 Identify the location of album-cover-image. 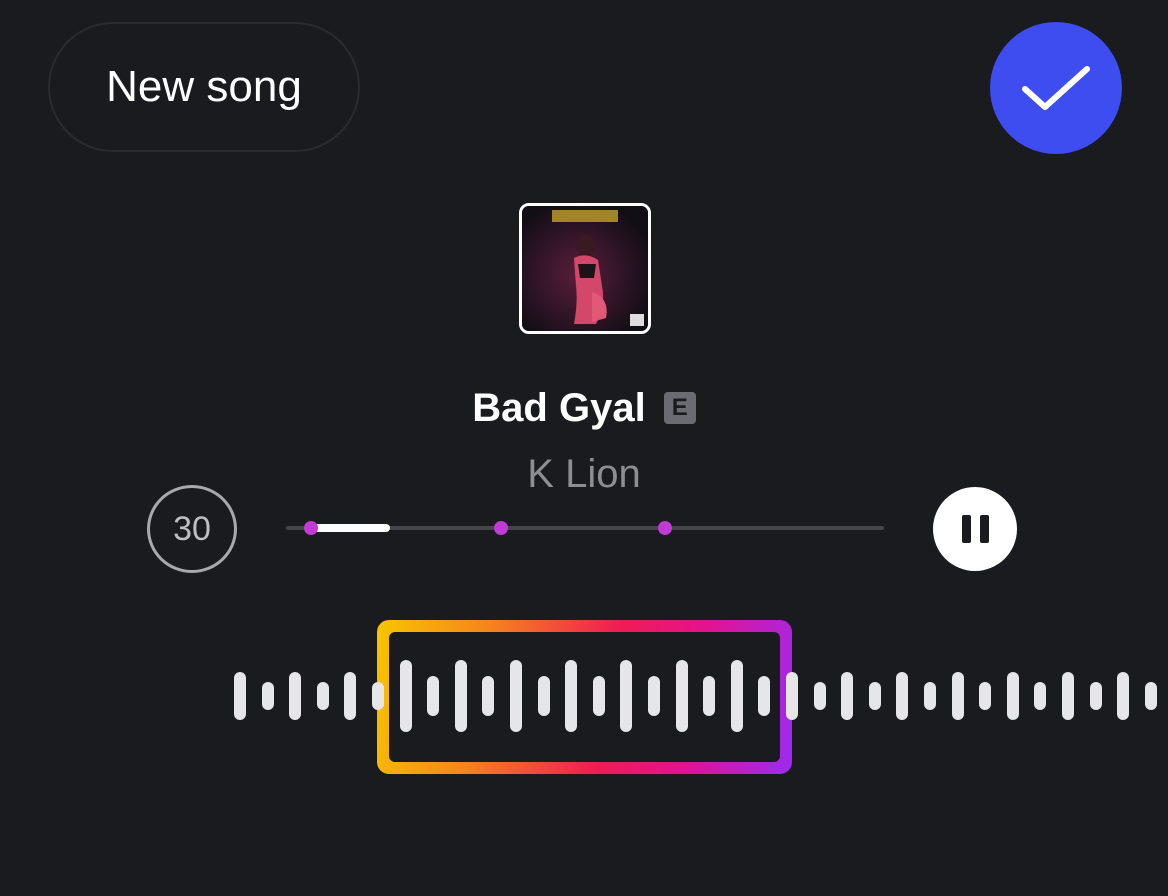
(585, 268).